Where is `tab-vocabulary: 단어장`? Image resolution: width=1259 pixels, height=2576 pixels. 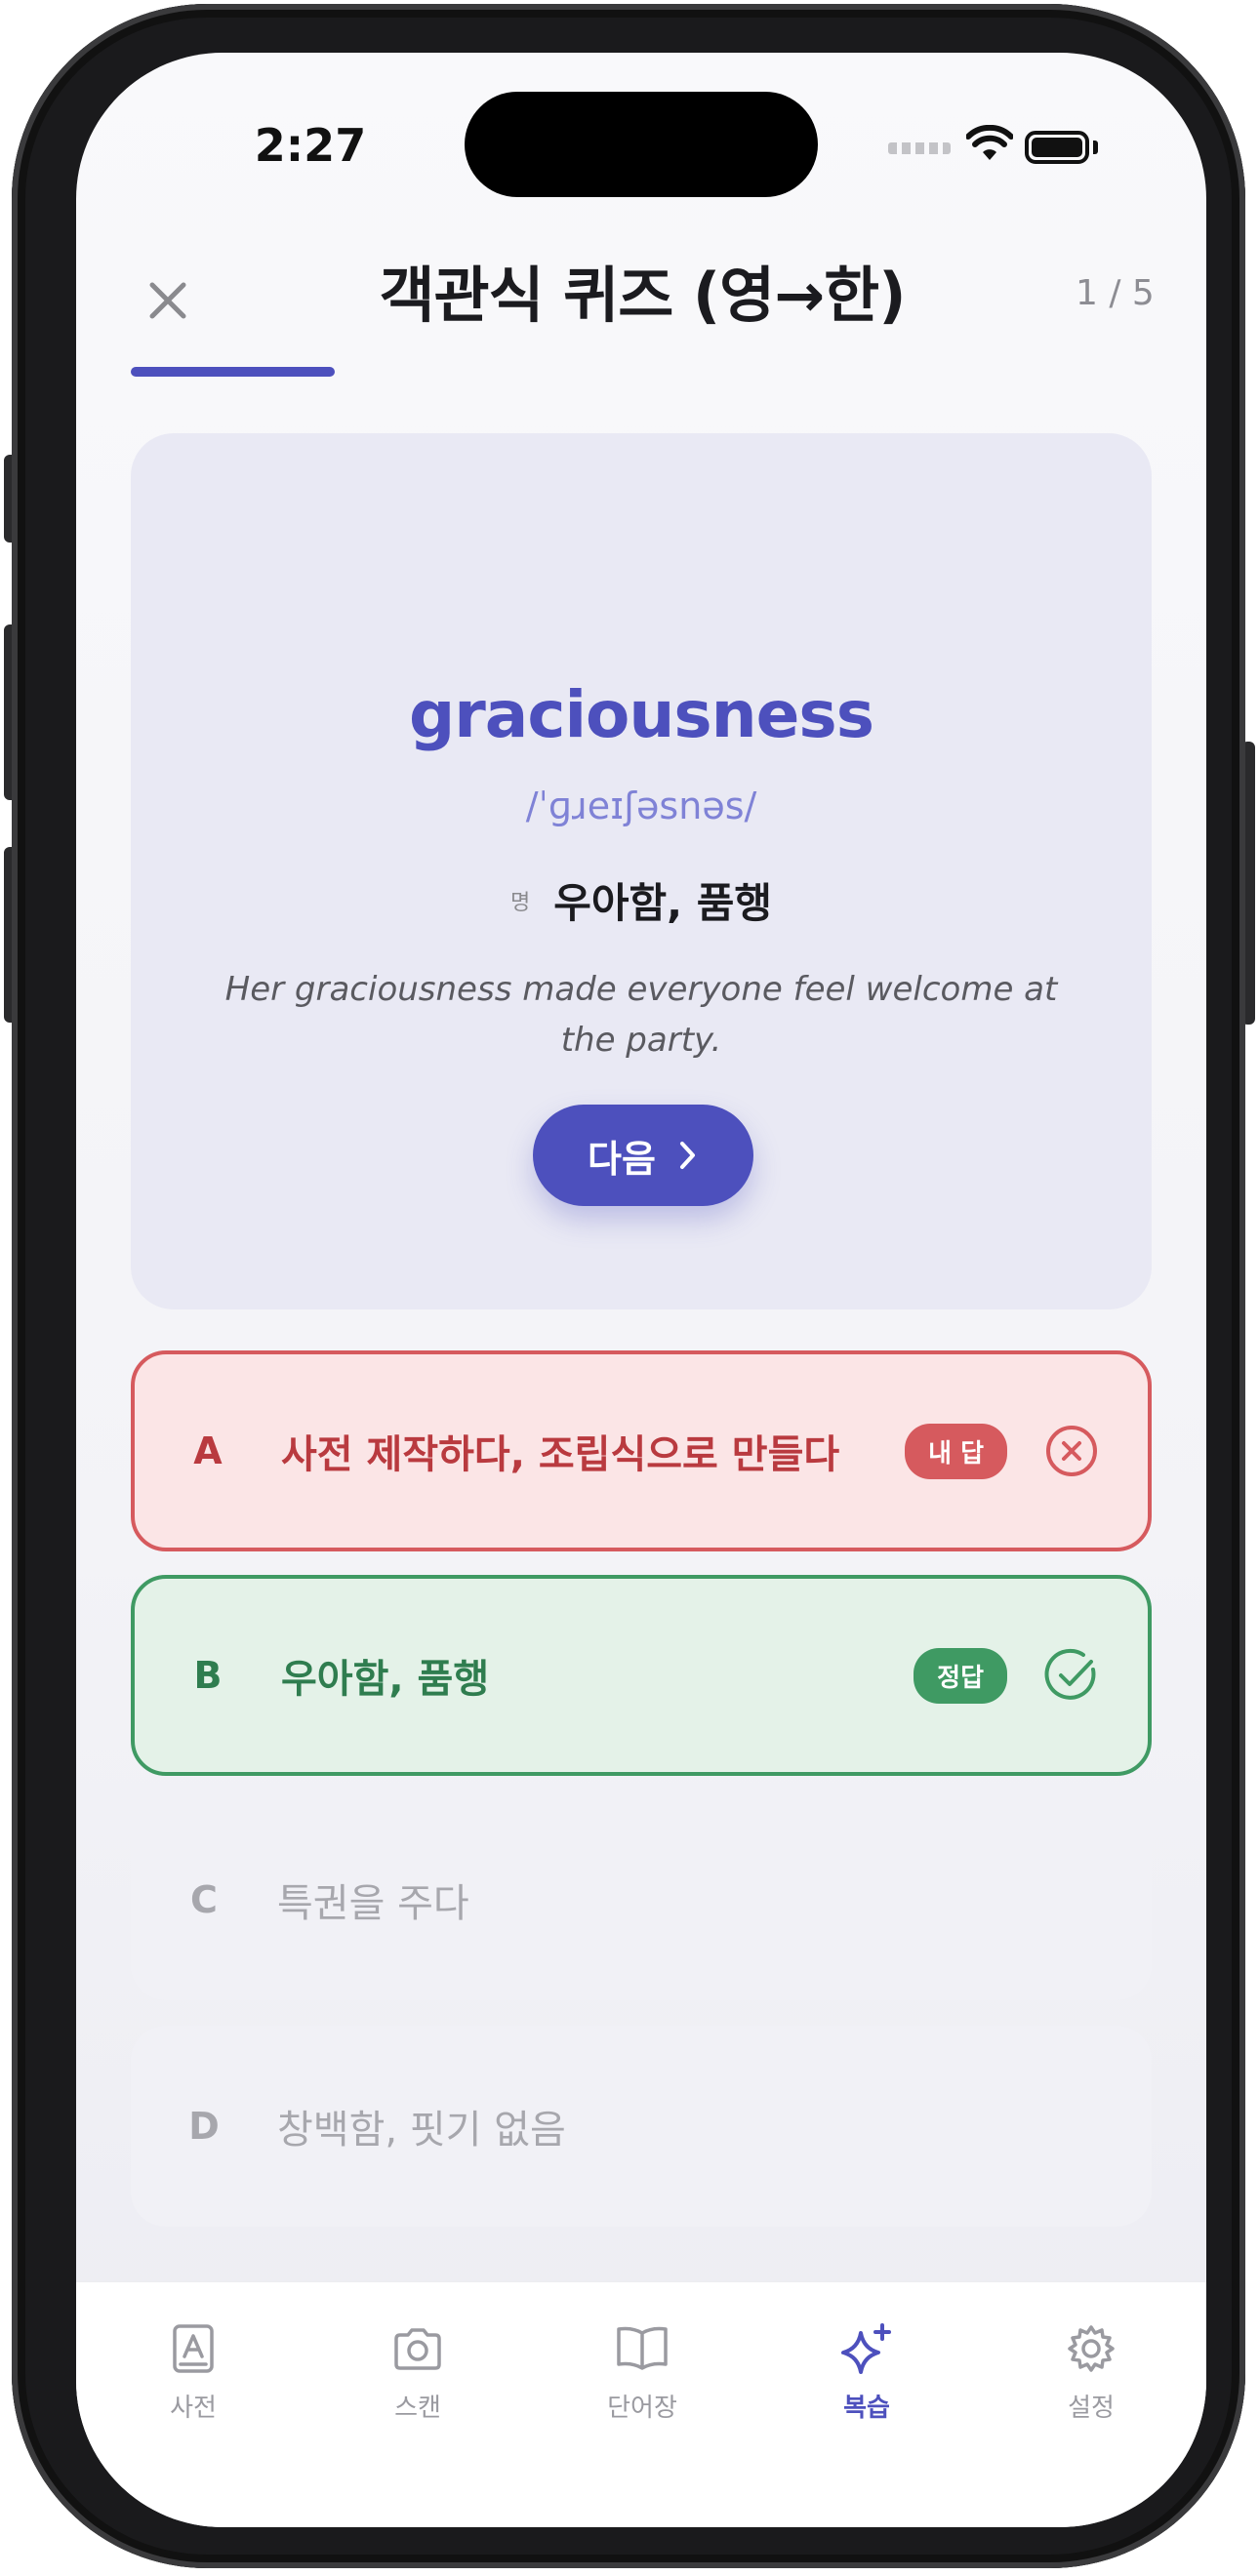 tab-vocabulary: 단어장 is located at coordinates (642, 2372).